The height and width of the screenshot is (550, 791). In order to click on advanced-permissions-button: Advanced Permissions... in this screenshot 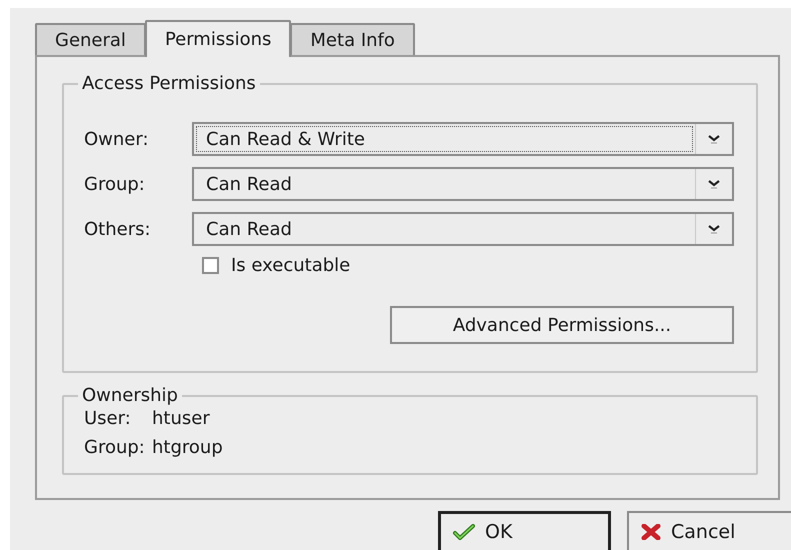, I will do `click(562, 325)`.